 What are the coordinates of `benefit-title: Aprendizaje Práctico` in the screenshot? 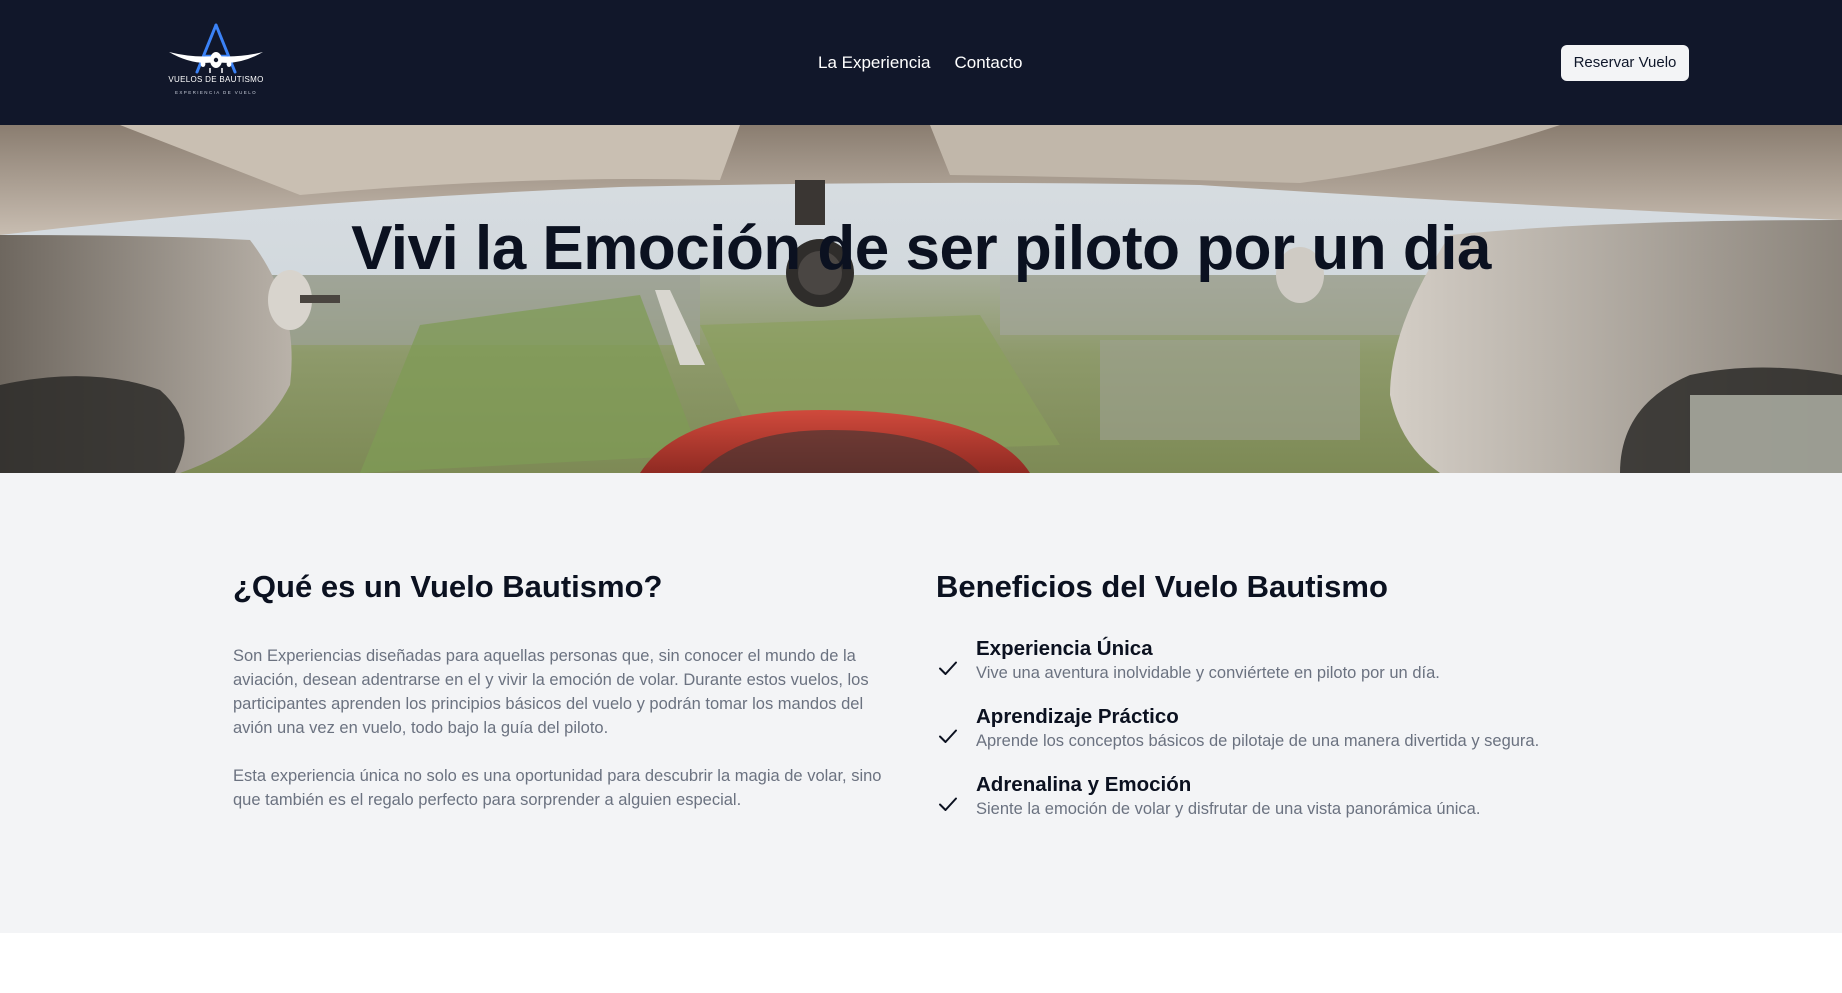 It's located at (1077, 716).